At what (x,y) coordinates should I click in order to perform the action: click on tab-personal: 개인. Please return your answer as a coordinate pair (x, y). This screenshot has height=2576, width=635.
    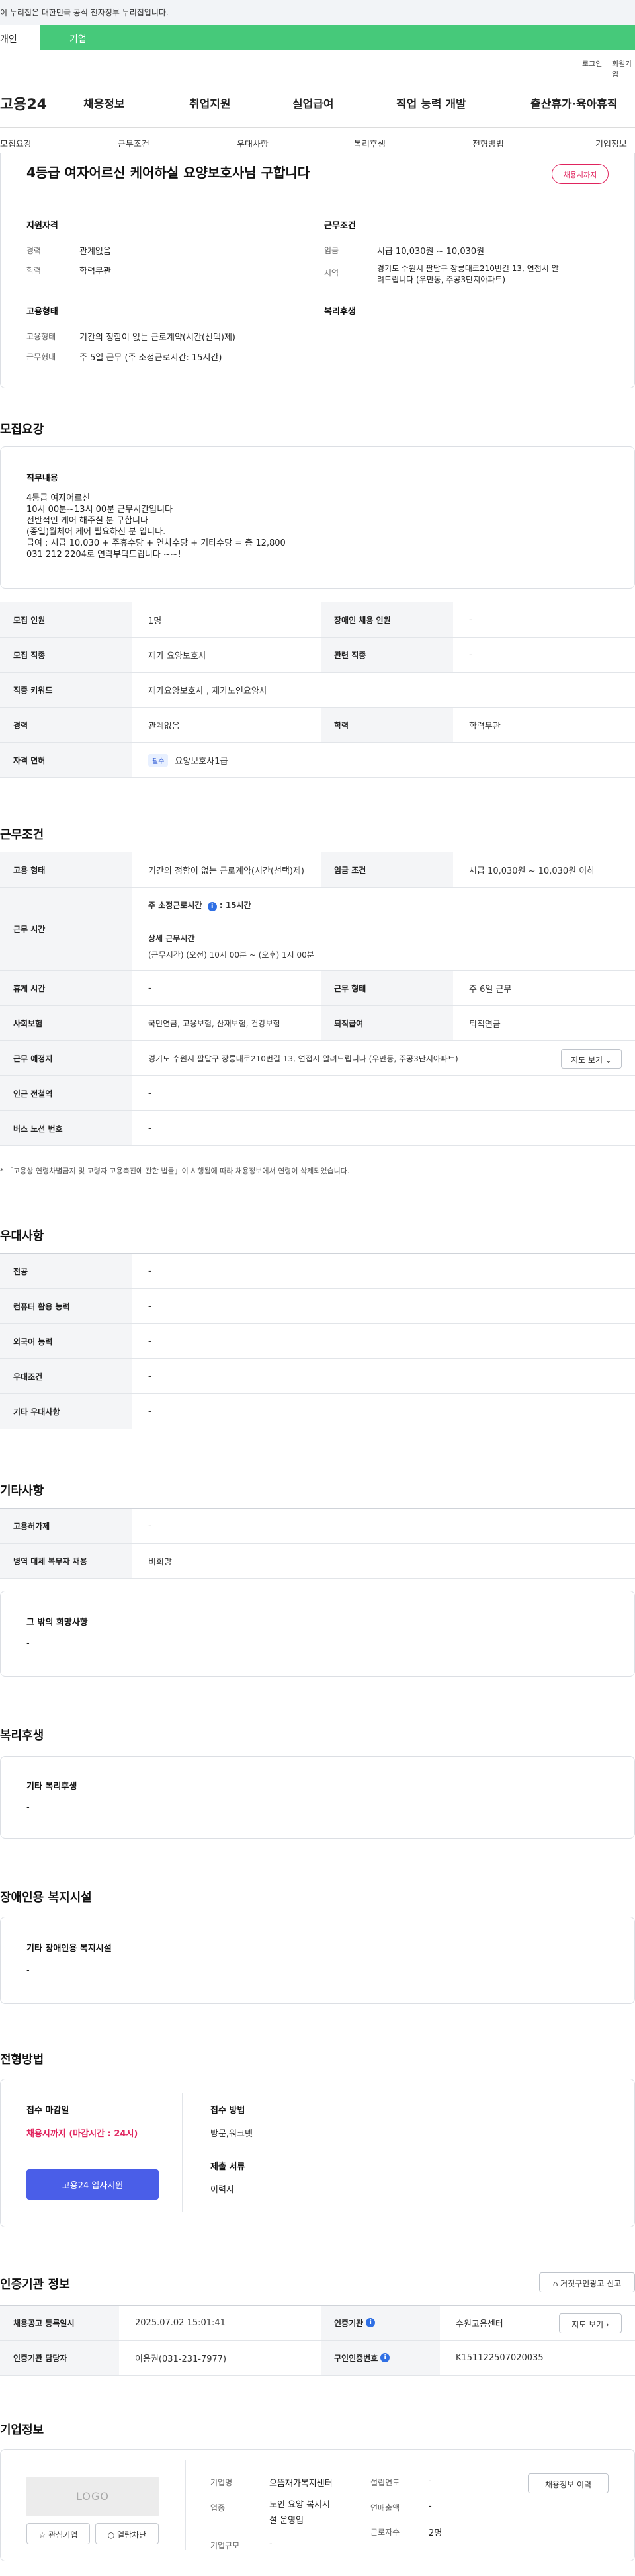
    Looking at the image, I should click on (20, 37).